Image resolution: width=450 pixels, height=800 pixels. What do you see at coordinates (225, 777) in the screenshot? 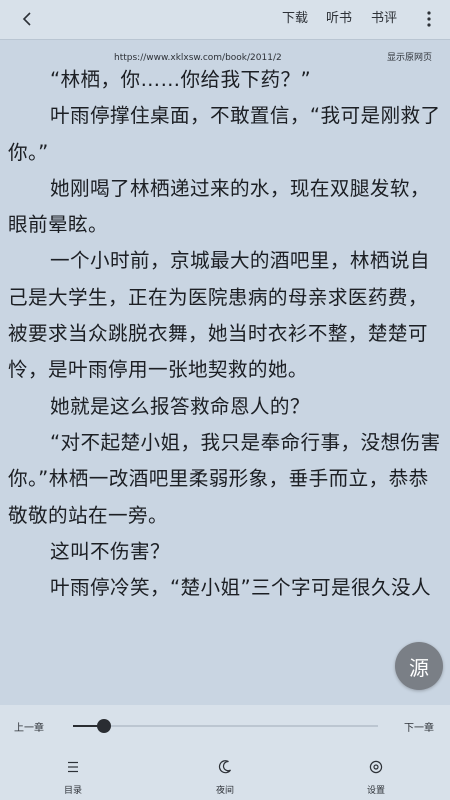
I see `nav-item-night-mode: 夜间` at bounding box center [225, 777].